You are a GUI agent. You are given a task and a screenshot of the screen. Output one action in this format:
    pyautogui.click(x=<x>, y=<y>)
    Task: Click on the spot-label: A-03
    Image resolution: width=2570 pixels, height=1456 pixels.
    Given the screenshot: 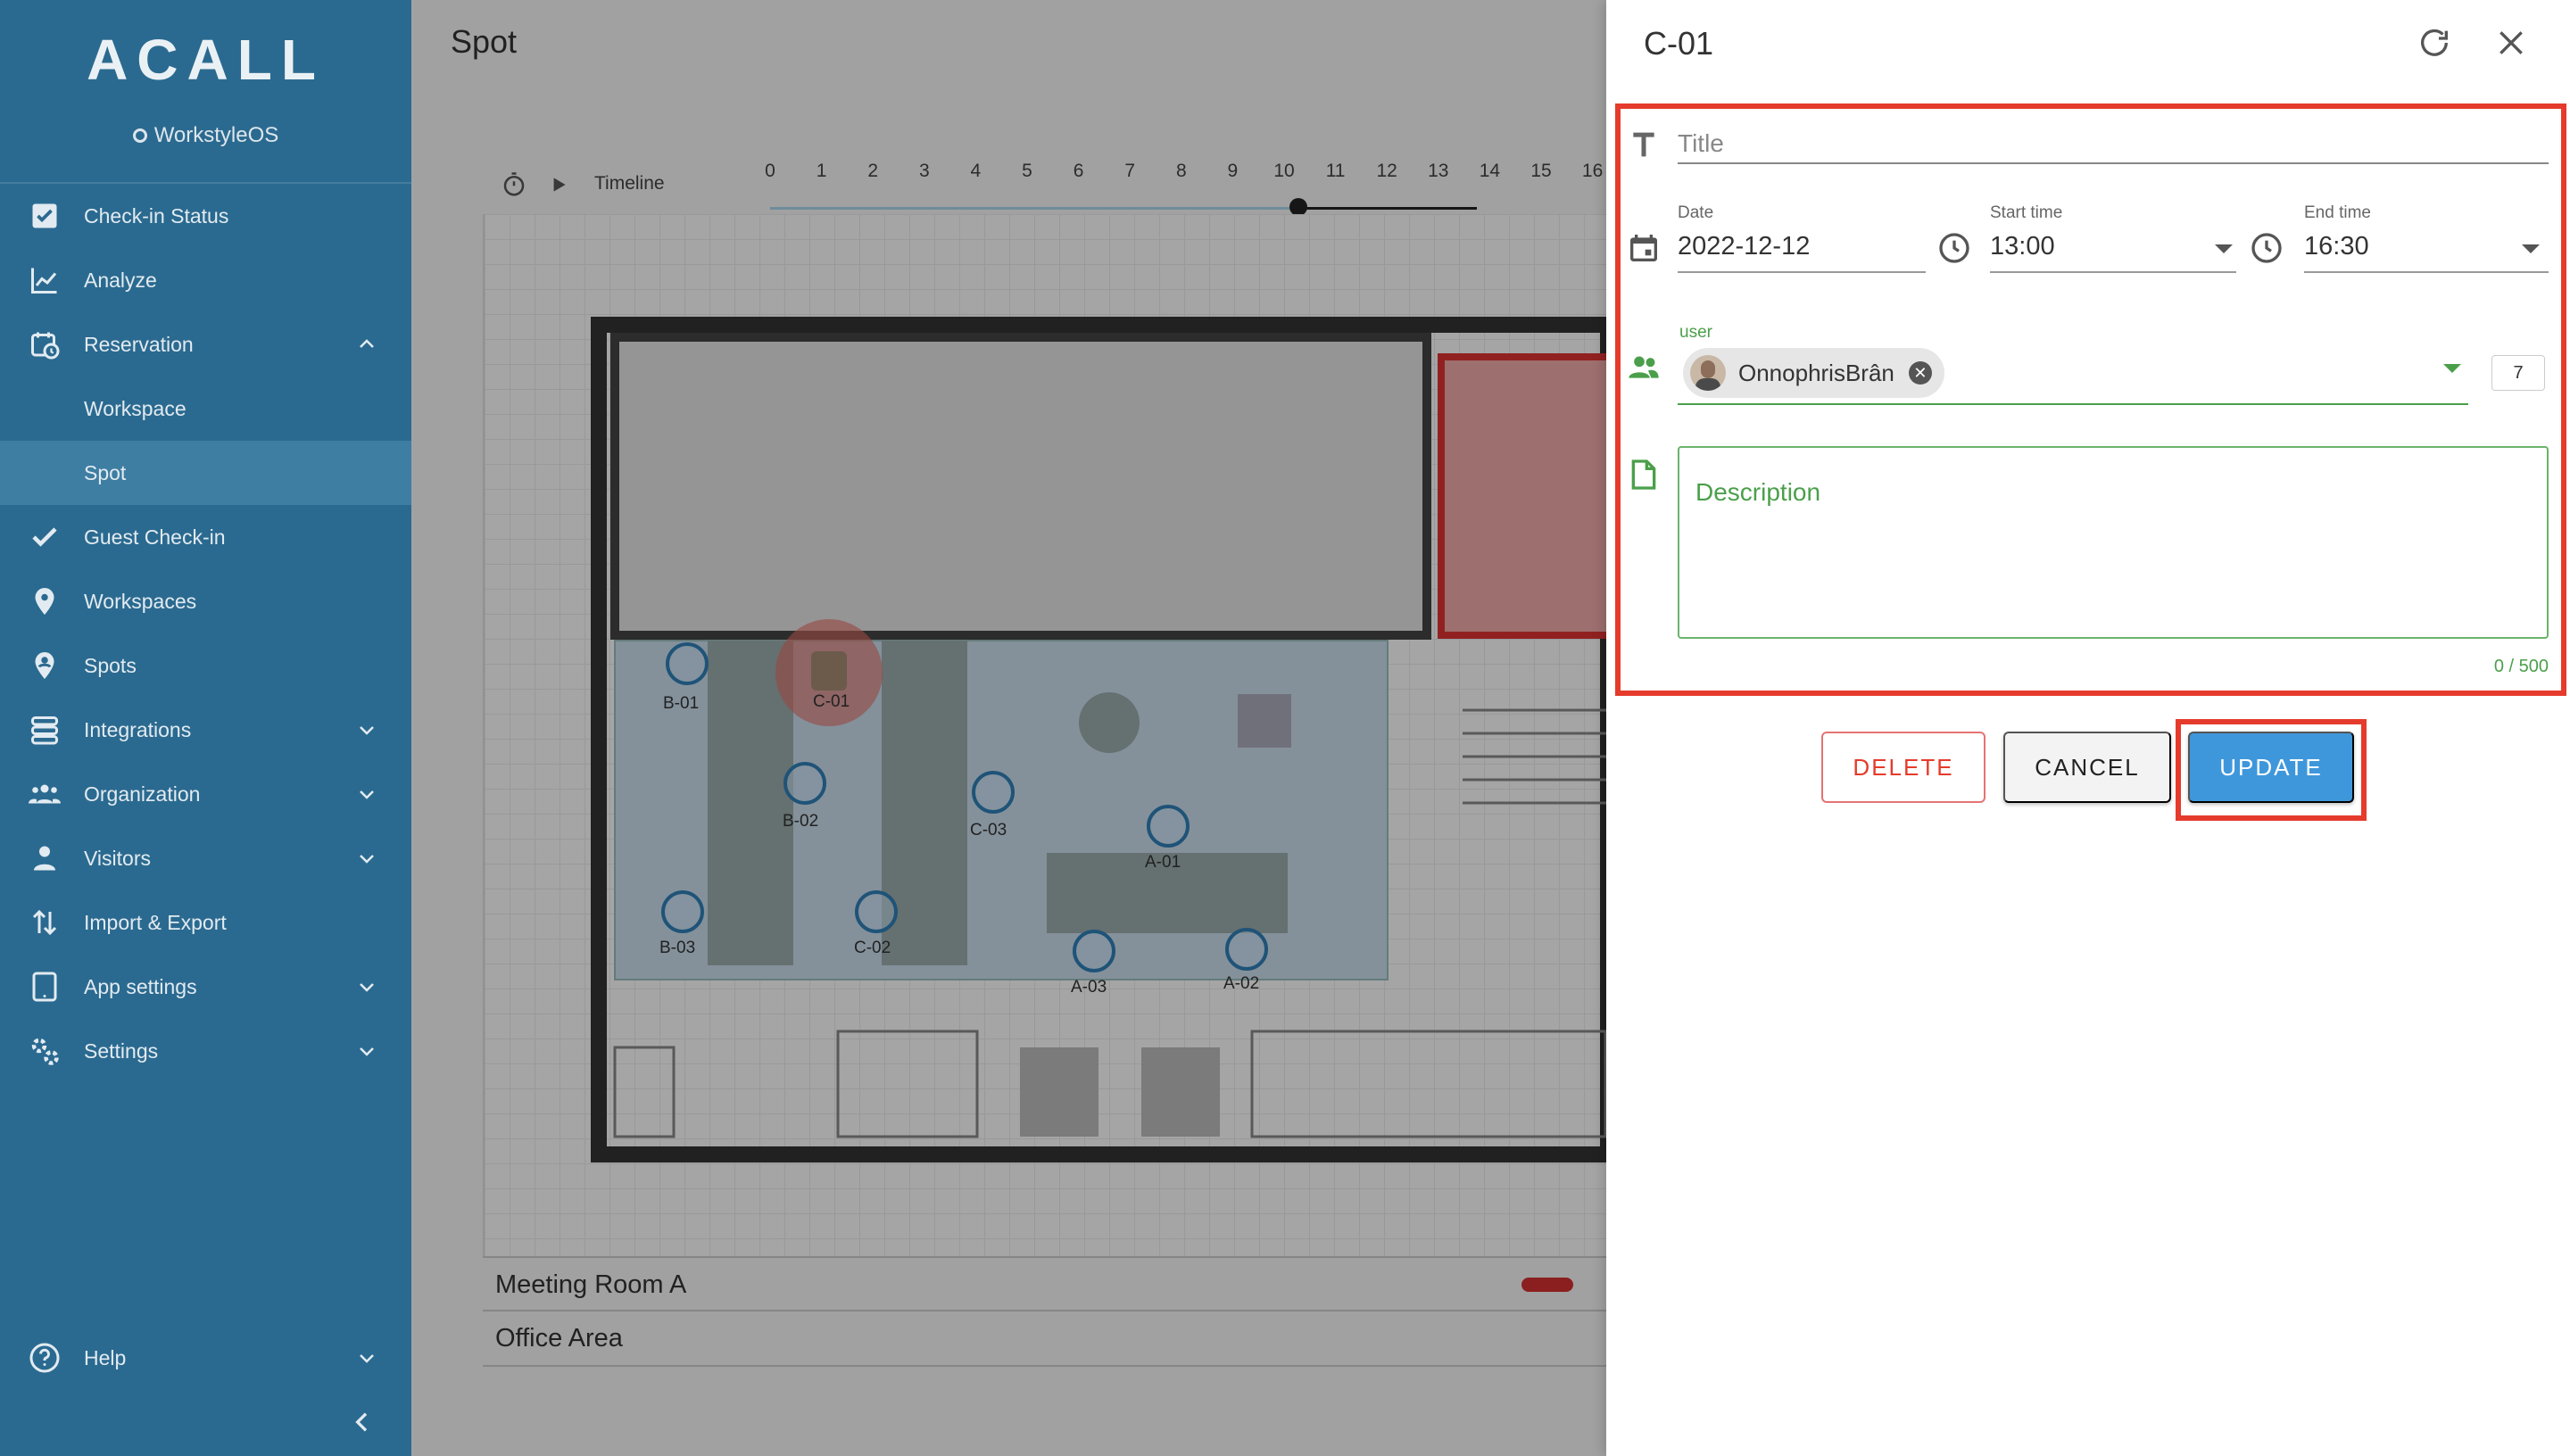 What is the action you would take?
    pyautogui.click(x=1089, y=988)
    